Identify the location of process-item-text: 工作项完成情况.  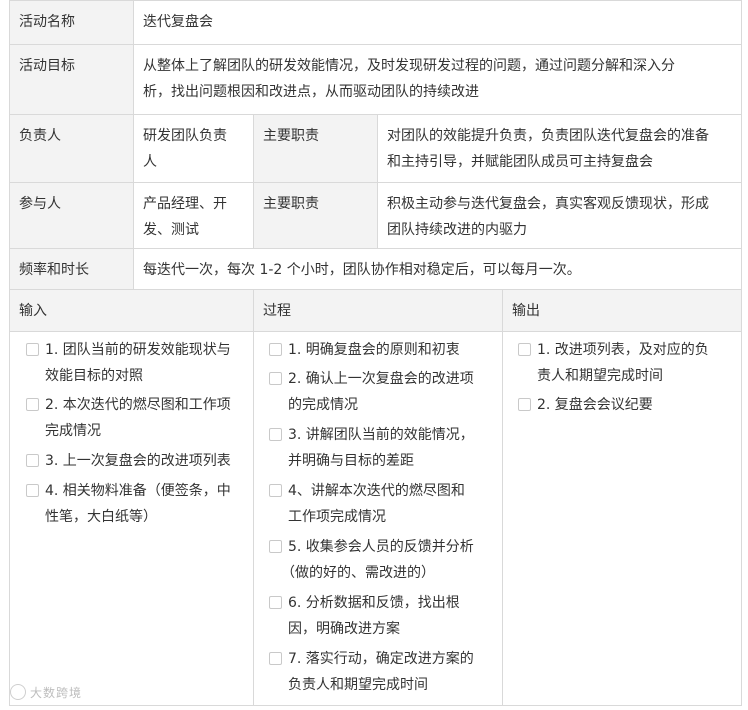
(337, 517).